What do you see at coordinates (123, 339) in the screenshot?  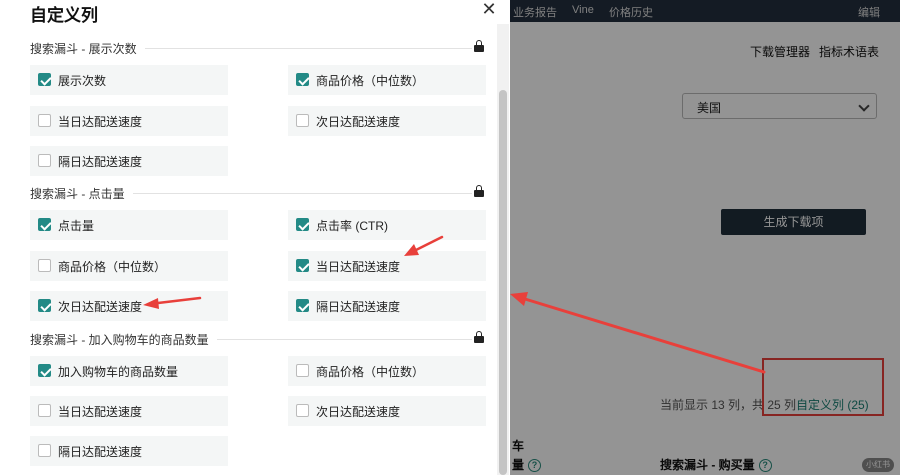 I see `section-title: 搜索漏斗 - 加入购物车的商品数量` at bounding box center [123, 339].